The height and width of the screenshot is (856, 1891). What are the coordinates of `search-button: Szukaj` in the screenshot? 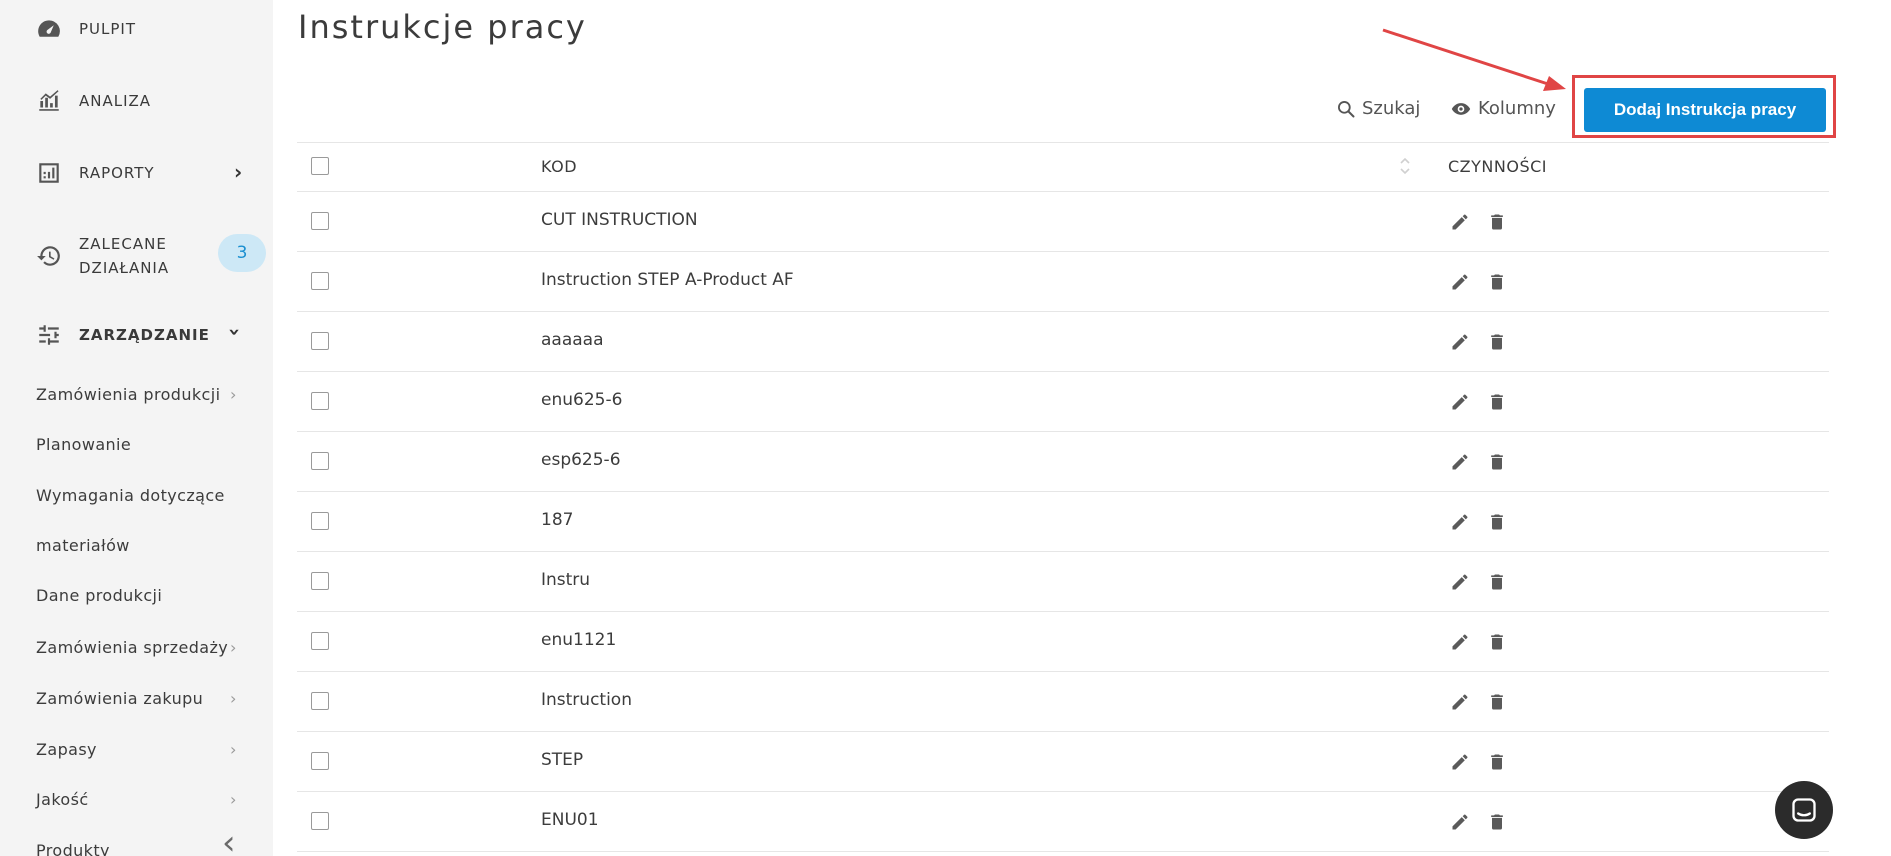 It's located at (1378, 108).